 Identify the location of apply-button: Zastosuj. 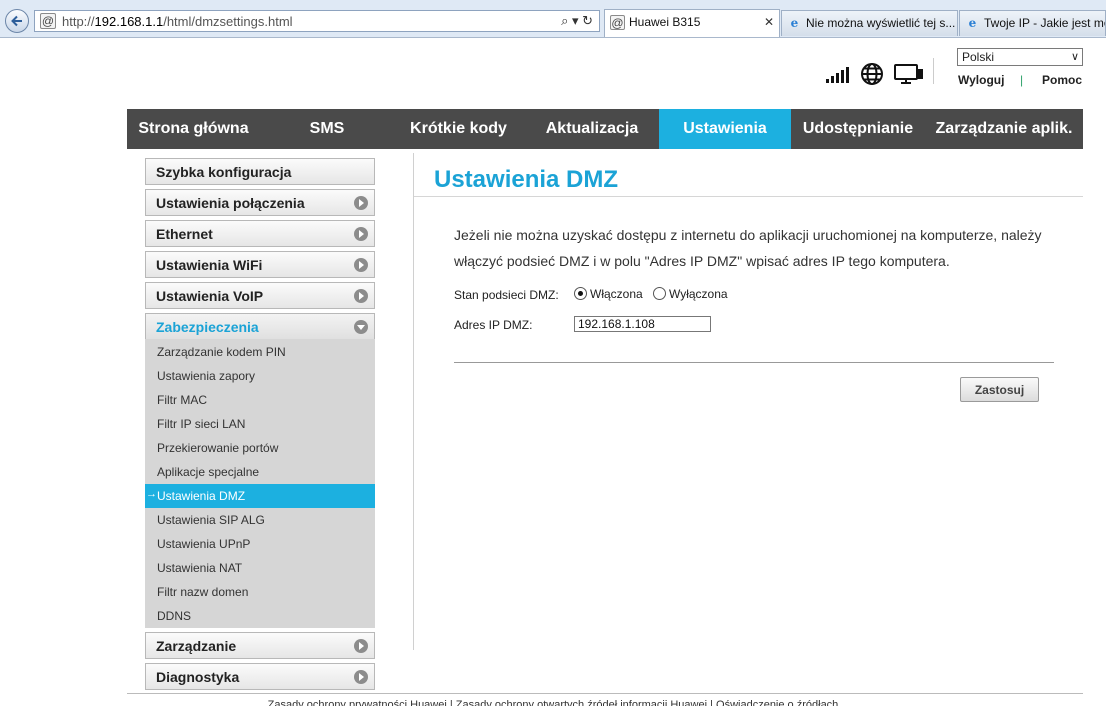
(999, 389).